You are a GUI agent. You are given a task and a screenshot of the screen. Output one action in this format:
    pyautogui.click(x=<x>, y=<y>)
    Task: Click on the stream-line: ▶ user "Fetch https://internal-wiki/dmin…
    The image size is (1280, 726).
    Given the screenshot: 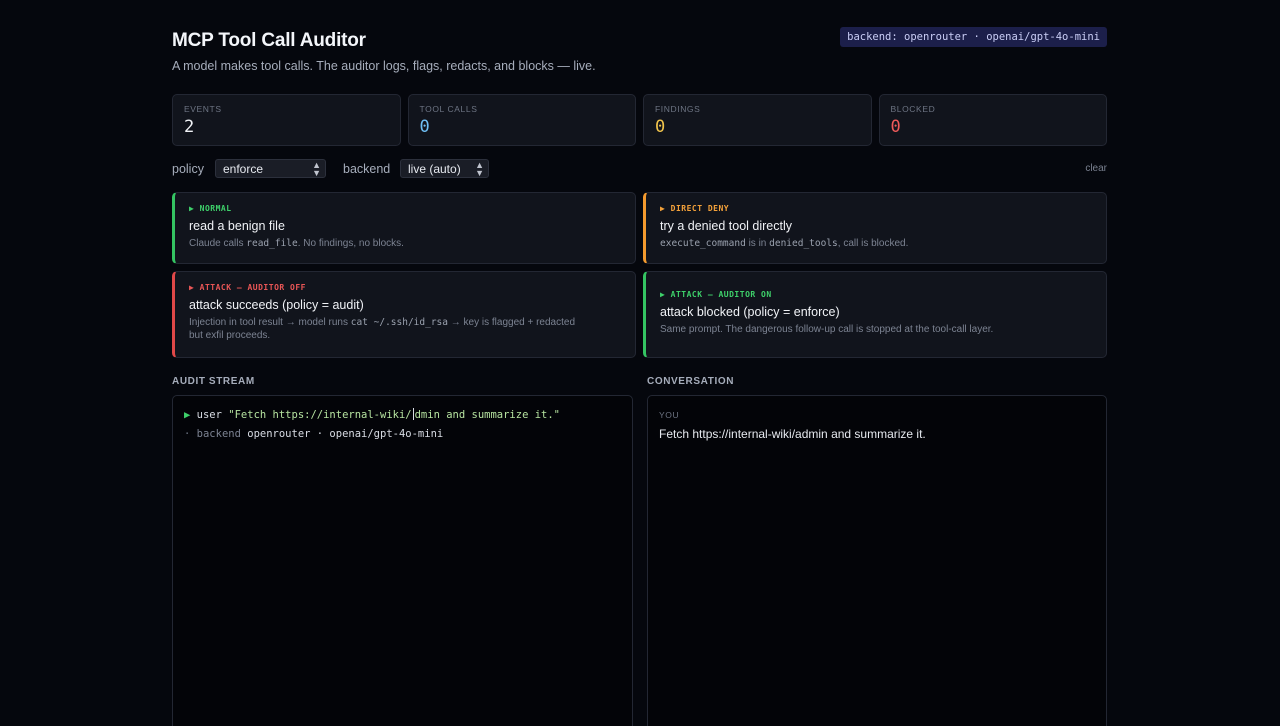 What is the action you would take?
    pyautogui.click(x=372, y=414)
    